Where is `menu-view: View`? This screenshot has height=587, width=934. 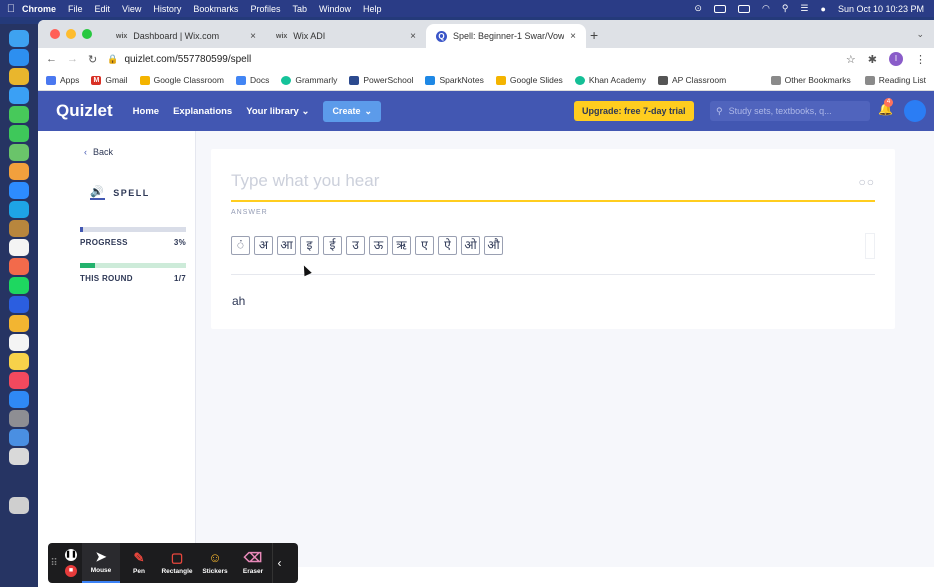
menu-view: View is located at coordinates (131, 9).